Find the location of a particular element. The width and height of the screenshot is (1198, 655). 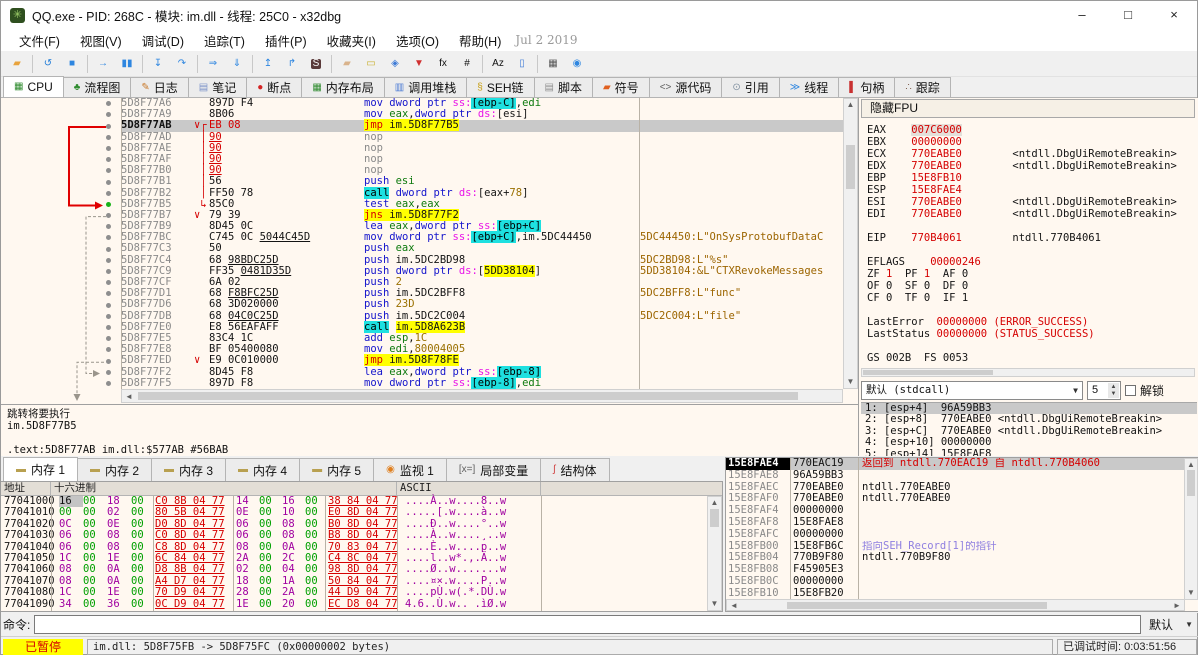

toolbar-internet-icon: ◉ is located at coordinates (577, 64).